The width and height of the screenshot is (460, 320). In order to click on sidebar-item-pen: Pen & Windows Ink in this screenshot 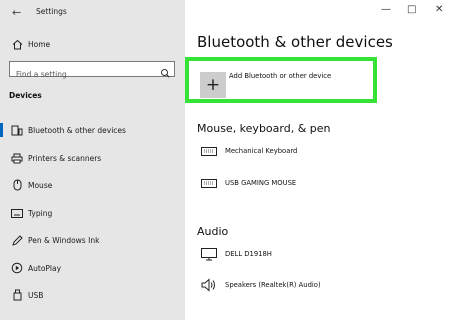, I will do `click(92, 240)`.